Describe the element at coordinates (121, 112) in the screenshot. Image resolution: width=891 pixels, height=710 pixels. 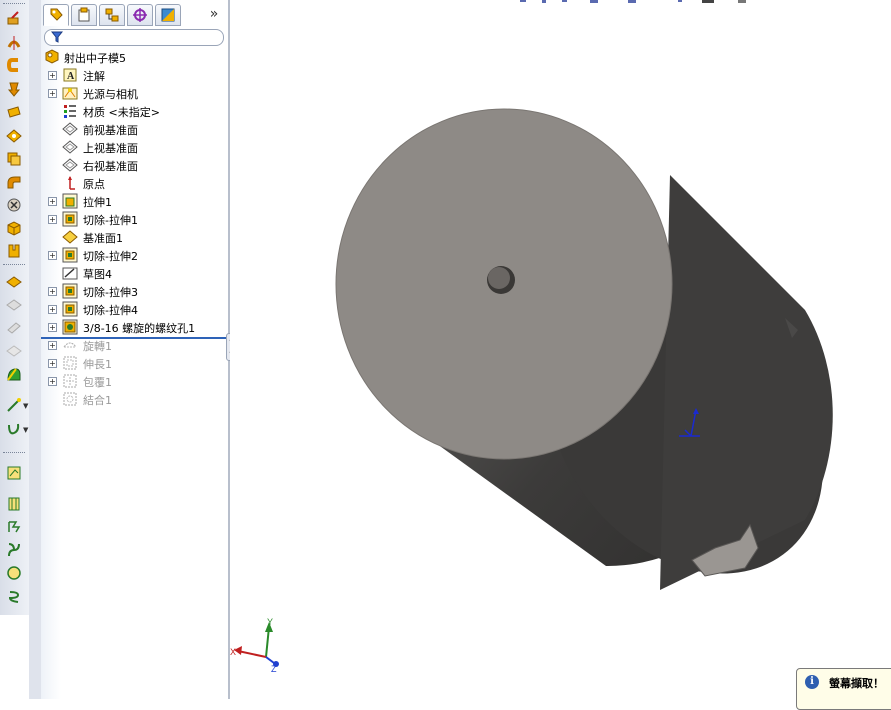
I see `tree-item-label: 材质 <未指定>` at that location.